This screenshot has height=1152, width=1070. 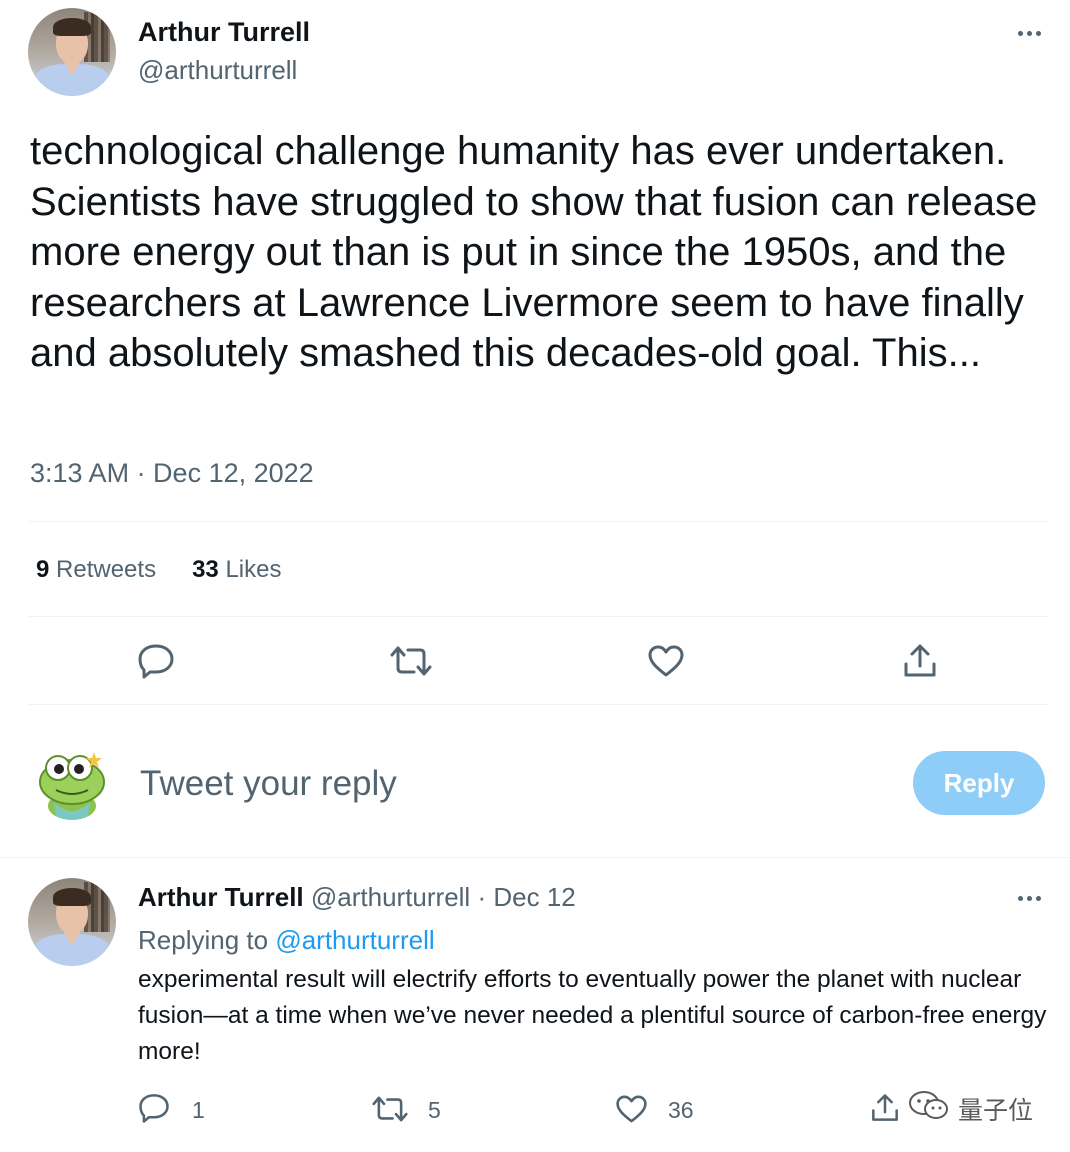 What do you see at coordinates (172, 473) in the screenshot?
I see `tweet-timestamp: 3:13 AM · Dec 12, 2022` at bounding box center [172, 473].